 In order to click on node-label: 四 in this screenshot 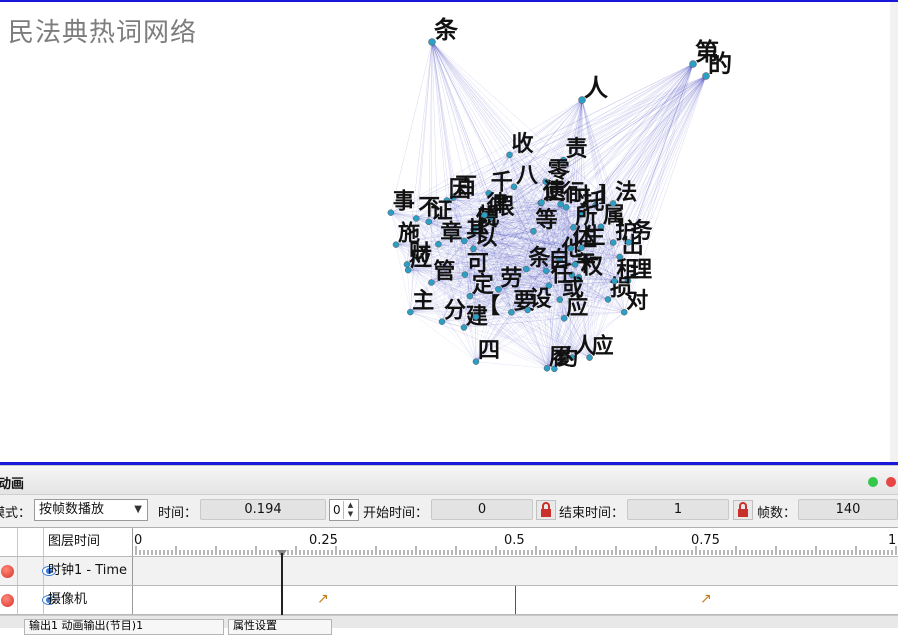, I will do `click(489, 351)`.